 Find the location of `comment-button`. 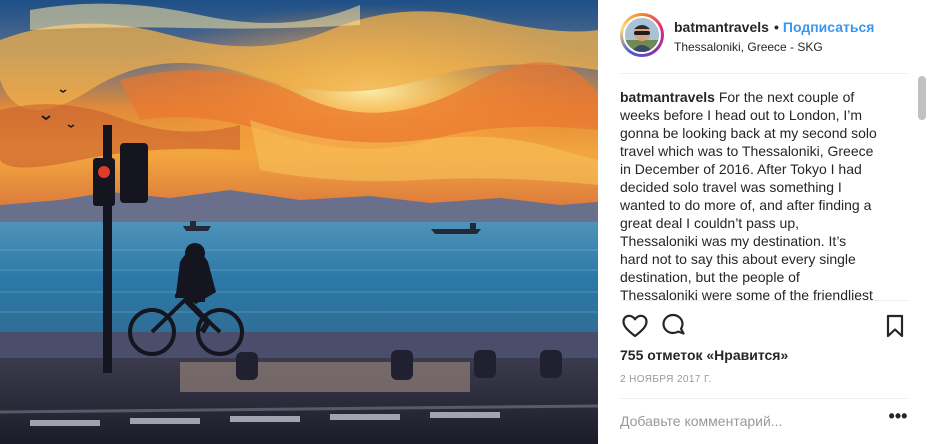

comment-button is located at coordinates (673, 326).